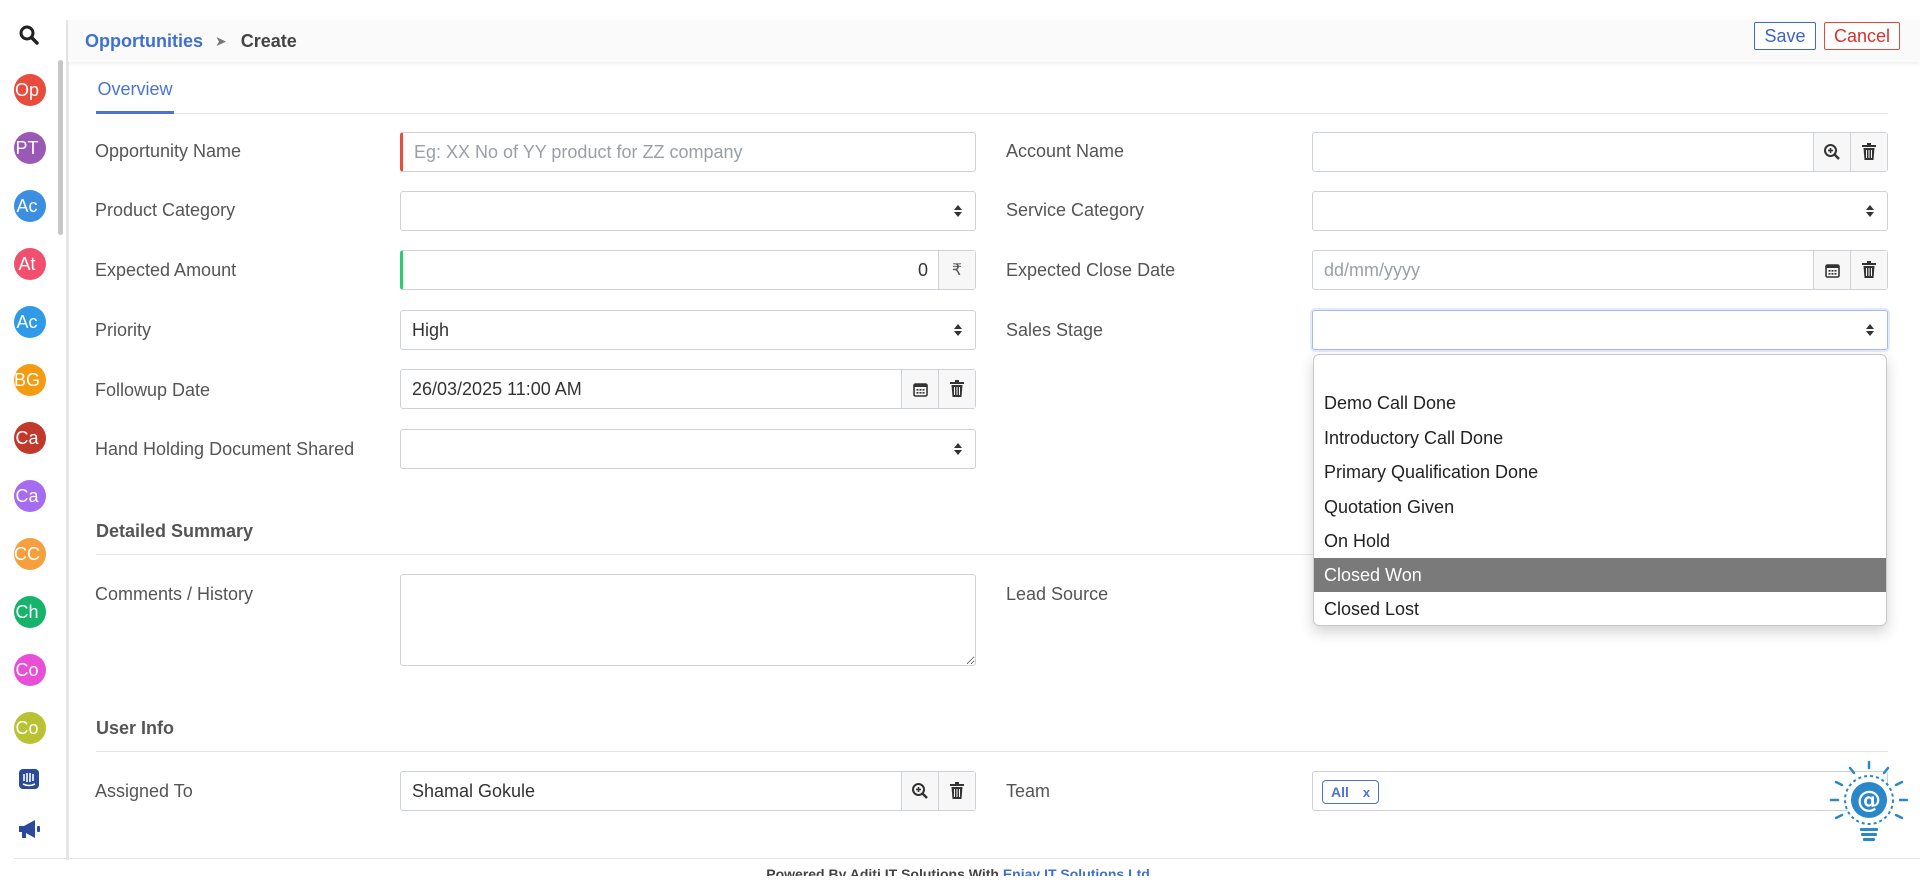 The image size is (1920, 894). I want to click on priority-label: Priority, so click(123, 330).